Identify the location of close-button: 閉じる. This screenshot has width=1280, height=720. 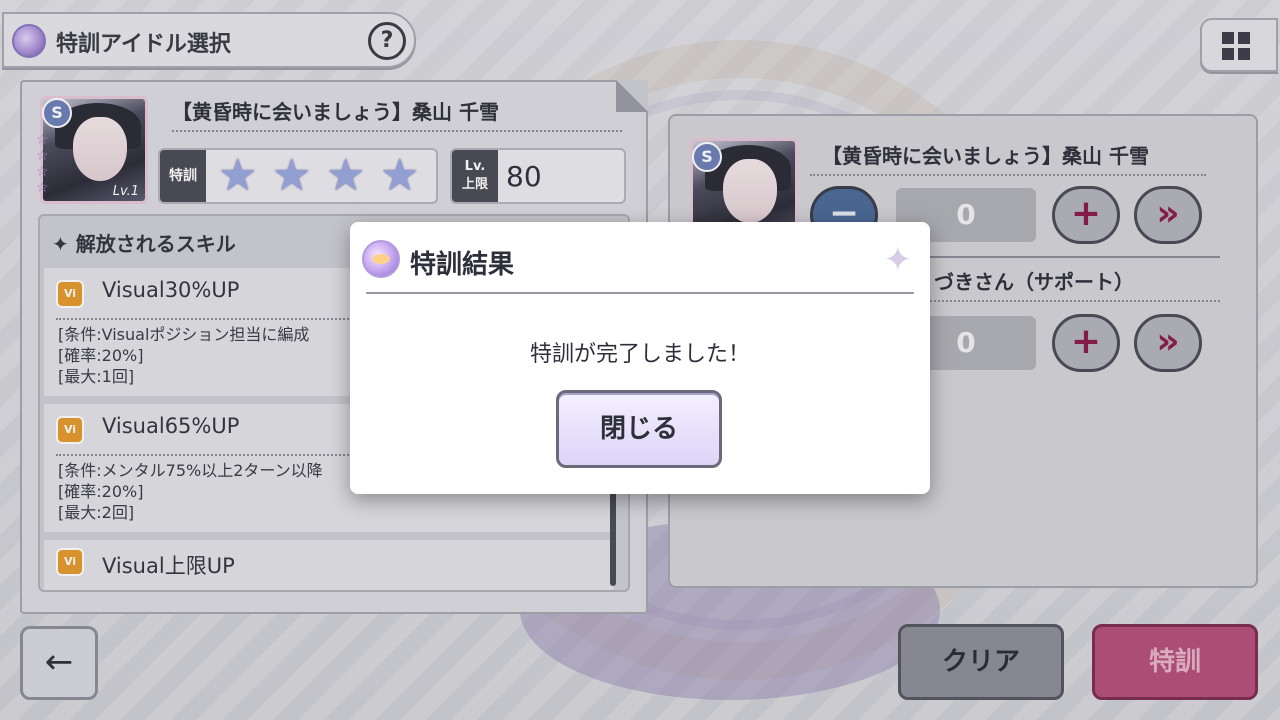
(639, 429).